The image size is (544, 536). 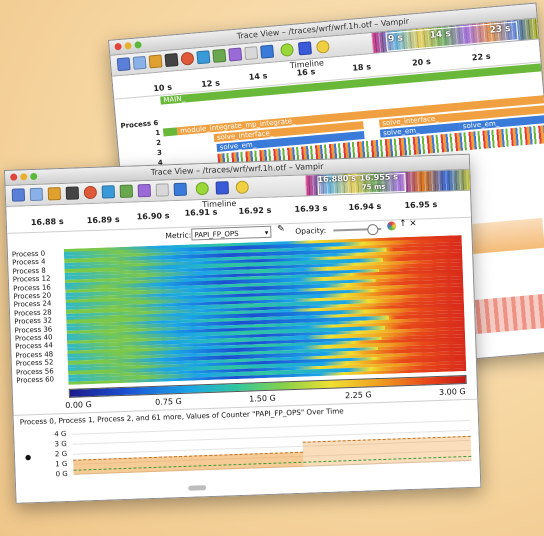 What do you see at coordinates (61, 454) in the screenshot?
I see `y-tick: 2 G` at bounding box center [61, 454].